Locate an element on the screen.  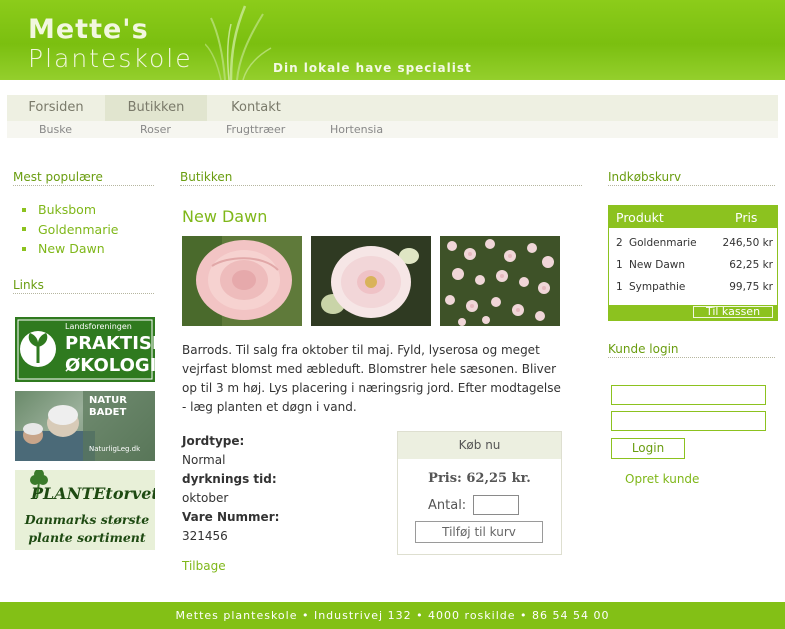
subnav-item-buske: Buske is located at coordinates (55, 129).